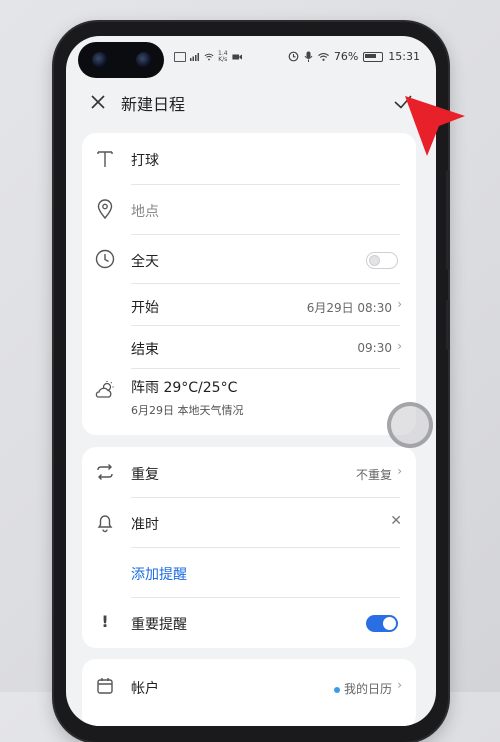 The image size is (500, 742). What do you see at coordinates (373, 56) in the screenshot?
I see `battery-icon` at bounding box center [373, 56].